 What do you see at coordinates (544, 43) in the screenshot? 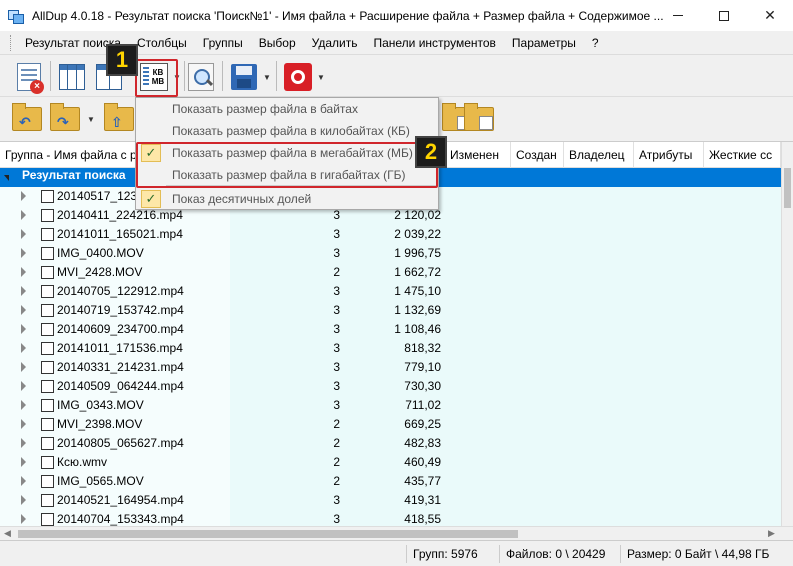
I see `menu-parameters: Параметры` at bounding box center [544, 43].